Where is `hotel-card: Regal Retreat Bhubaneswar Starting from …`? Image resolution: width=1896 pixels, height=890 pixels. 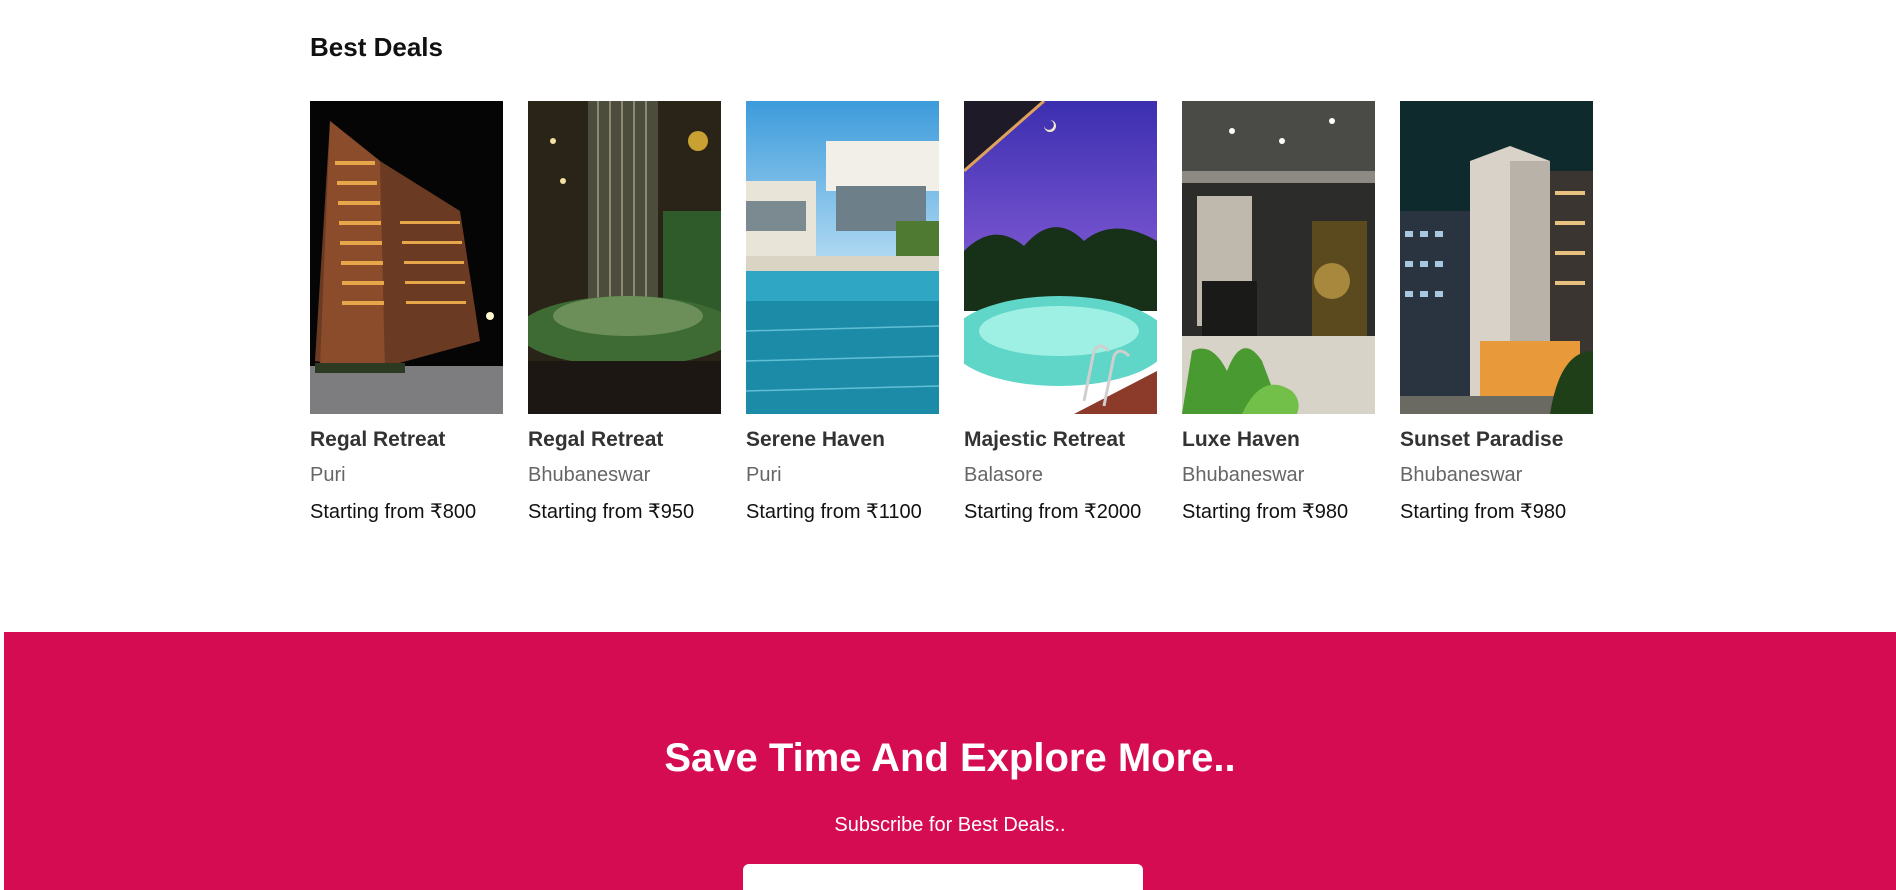
hotel-card: Regal Retreat Bhubaneswar Starting from … is located at coordinates (624, 312).